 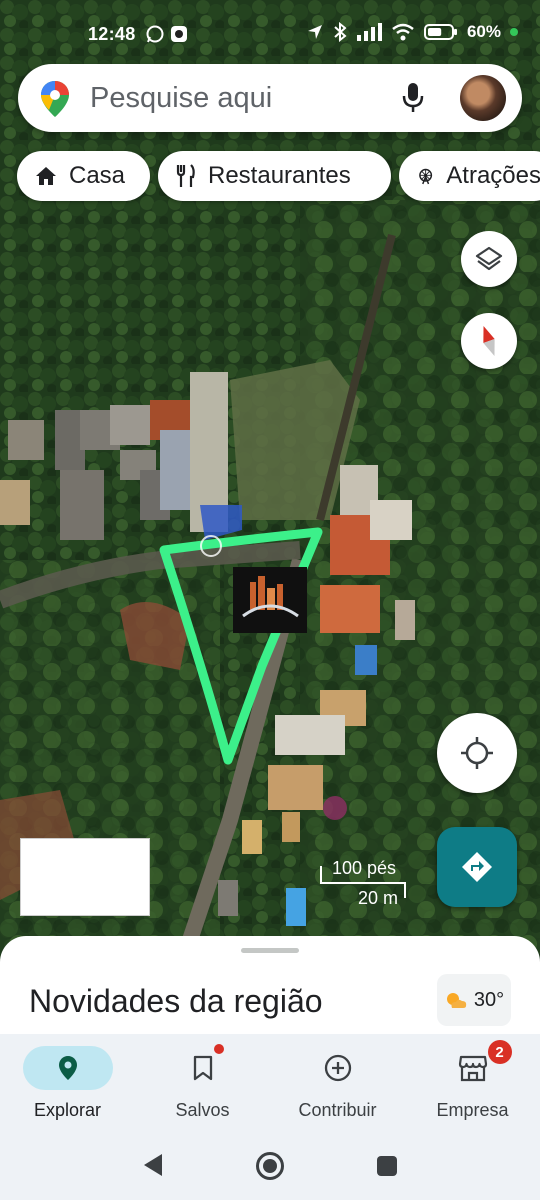 I want to click on compass-button, so click(x=489, y=341).